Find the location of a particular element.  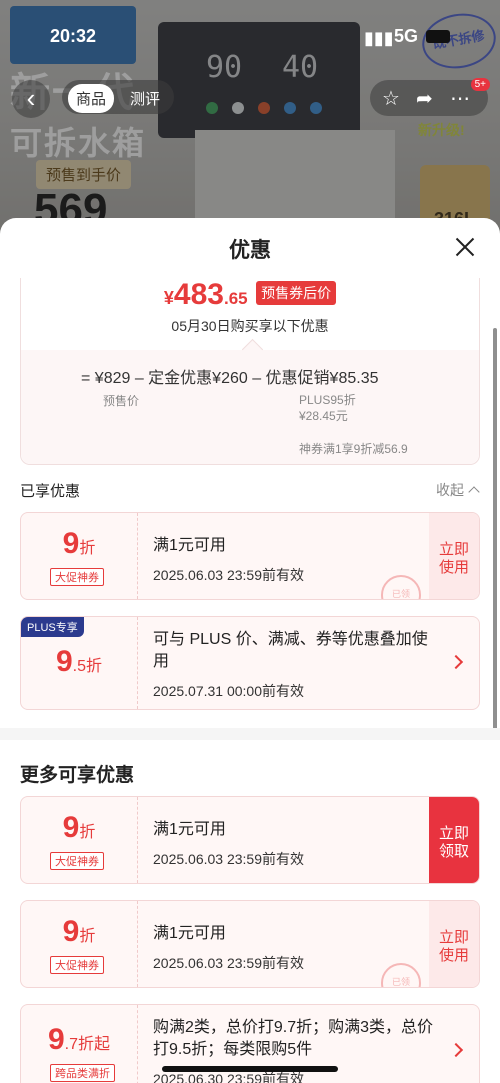

coupon-card: 9折 大促神券 满1元可用 2025.06.03 23:59前有效 立即领取 is located at coordinates (250, 840).